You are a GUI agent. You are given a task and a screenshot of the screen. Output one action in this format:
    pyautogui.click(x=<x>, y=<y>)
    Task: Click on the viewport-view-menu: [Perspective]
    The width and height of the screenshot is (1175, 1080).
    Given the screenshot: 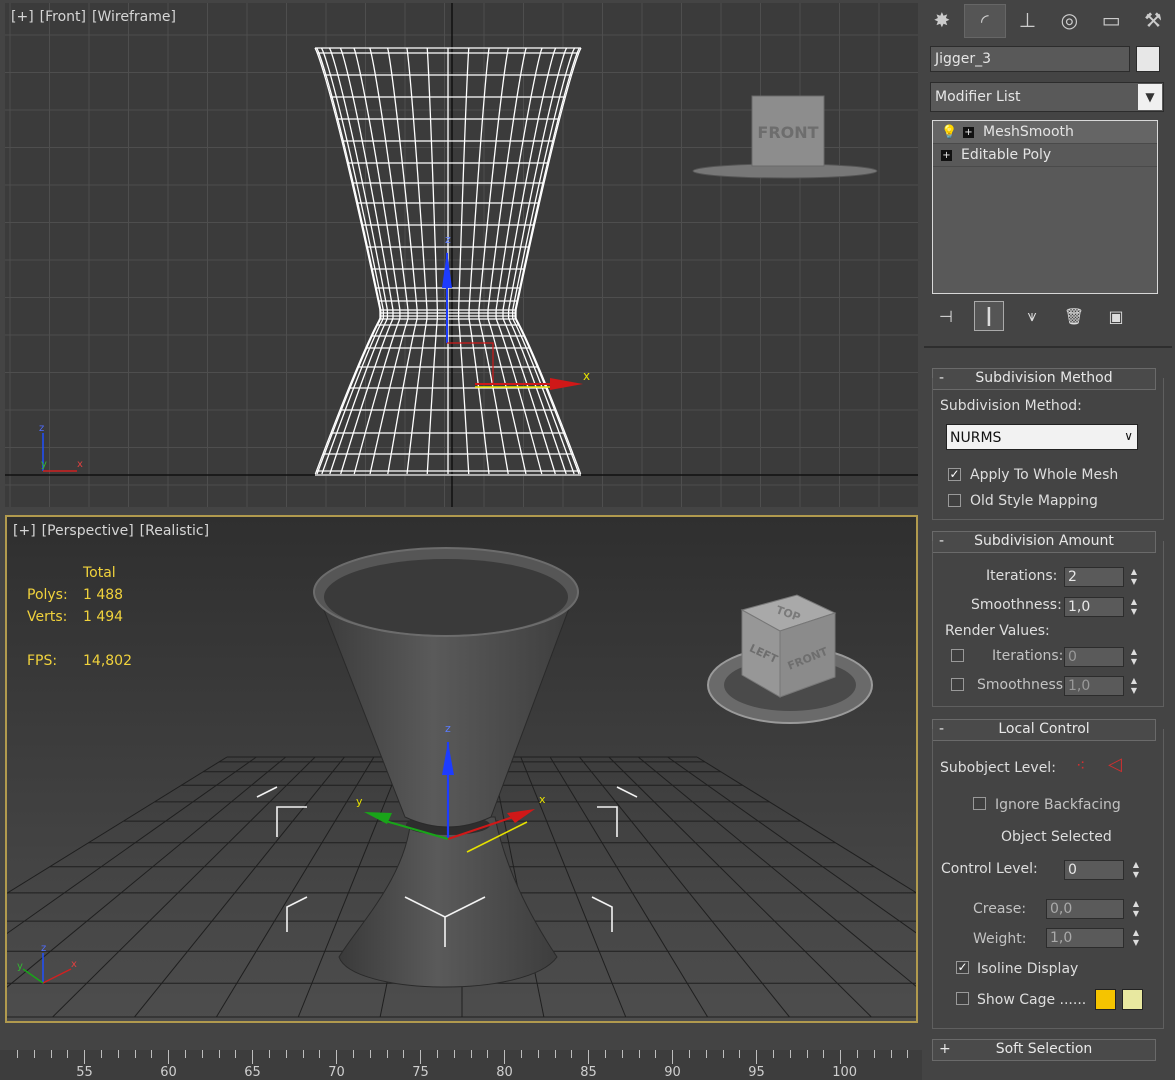 What is the action you would take?
    pyautogui.click(x=88, y=531)
    